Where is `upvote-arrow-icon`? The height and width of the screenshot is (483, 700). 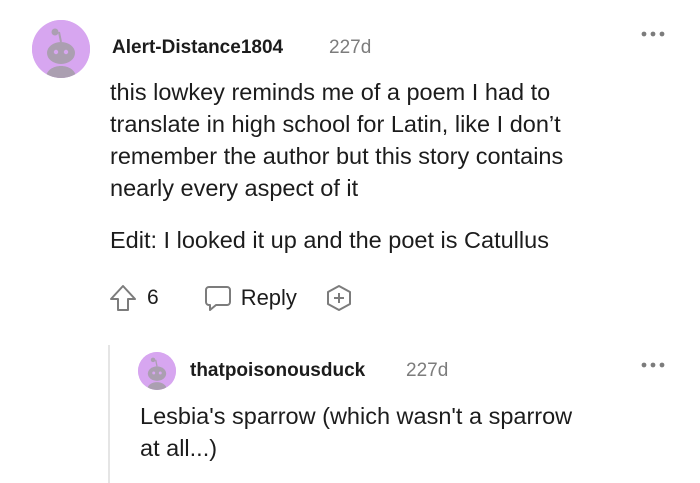
upvote-arrow-icon is located at coordinates (123, 298).